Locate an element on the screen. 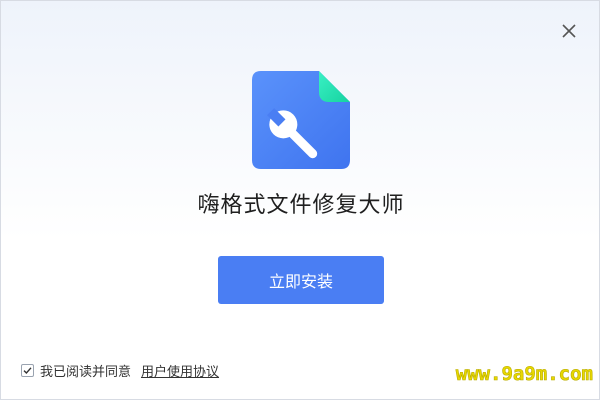  file-wrench-icon is located at coordinates (301, 120).